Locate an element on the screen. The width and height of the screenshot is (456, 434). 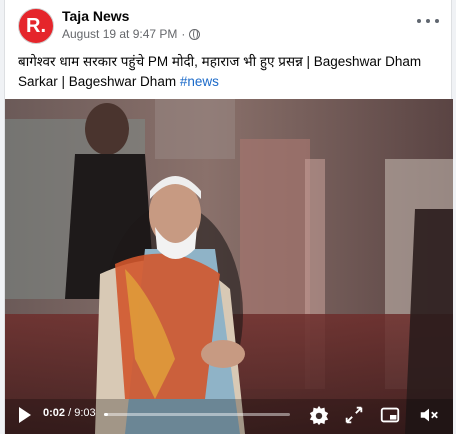
fullscreen-icon is located at coordinates (354, 415).